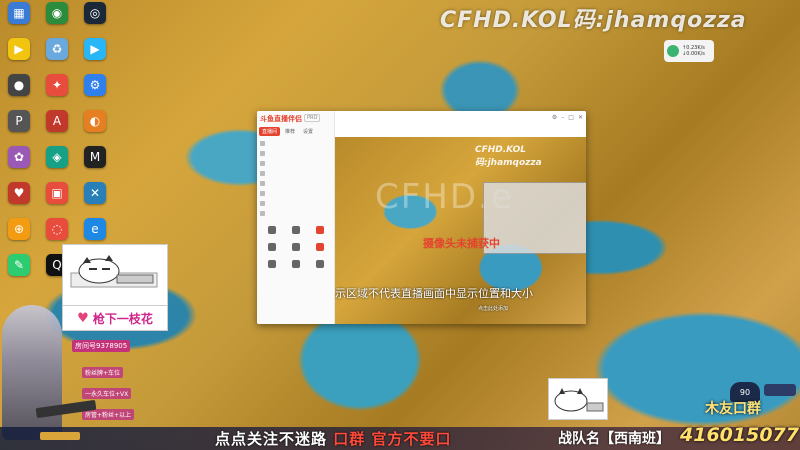  What do you see at coordinates (19, 121) in the screenshot?
I see `desktop-icon: P` at bounding box center [19, 121].